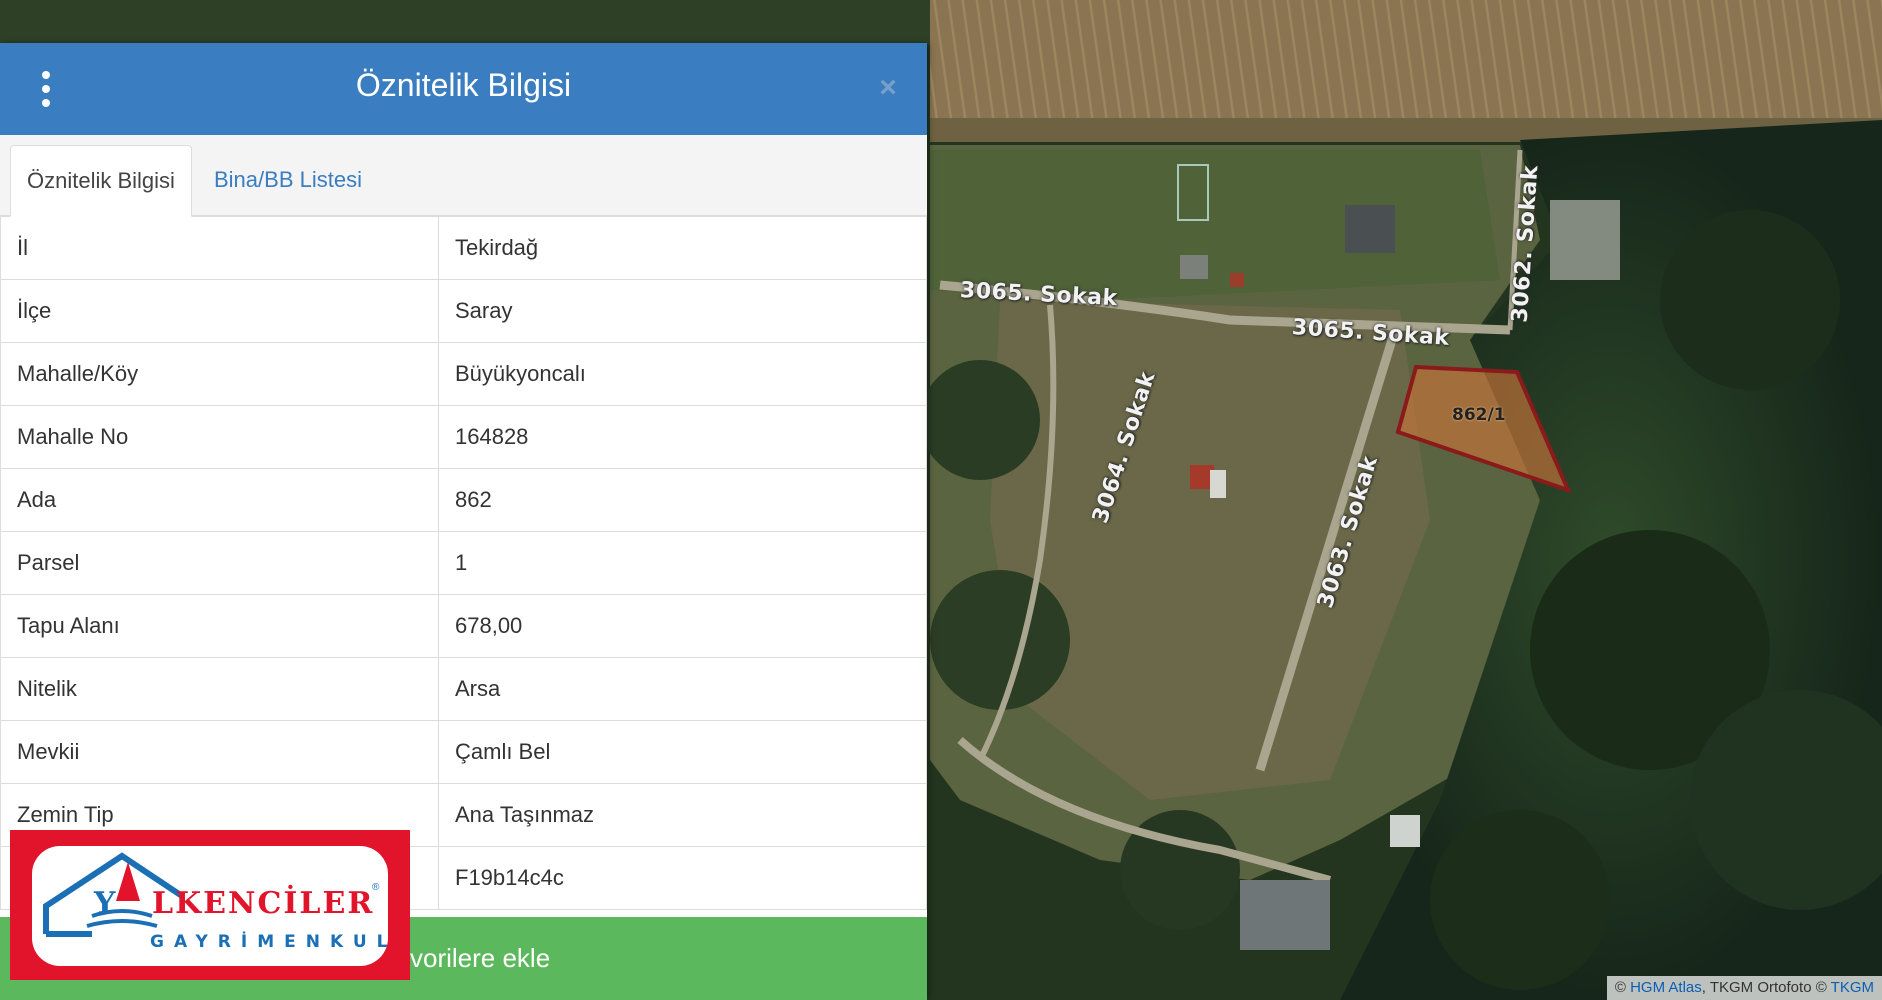 The width and height of the screenshot is (1882, 1000). I want to click on attribute-value: Arsa, so click(682, 689).